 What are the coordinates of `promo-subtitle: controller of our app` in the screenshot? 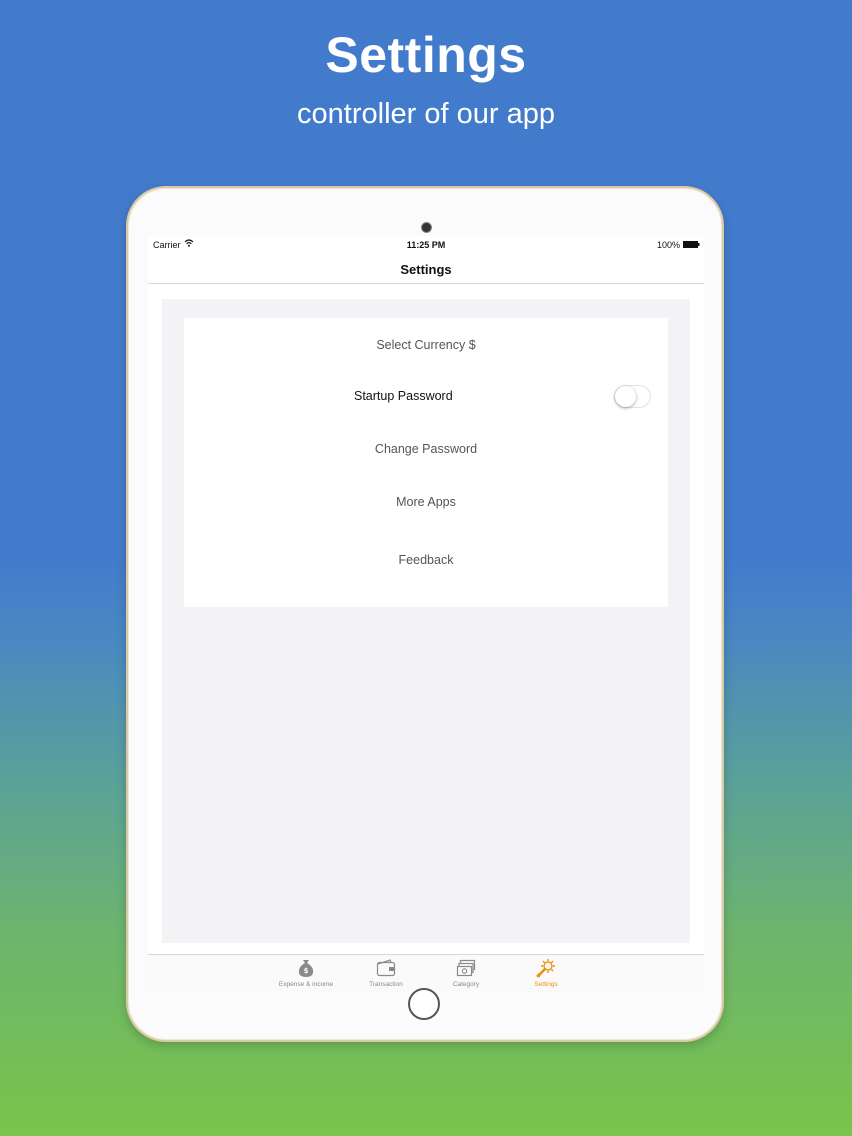 It's located at (426, 114).